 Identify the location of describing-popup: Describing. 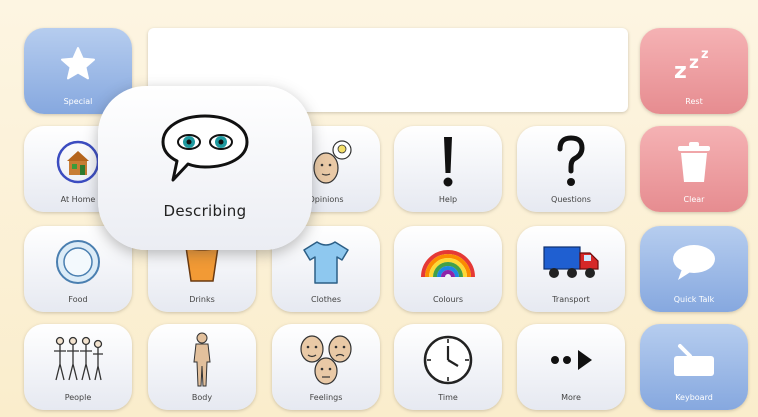
(205, 168).